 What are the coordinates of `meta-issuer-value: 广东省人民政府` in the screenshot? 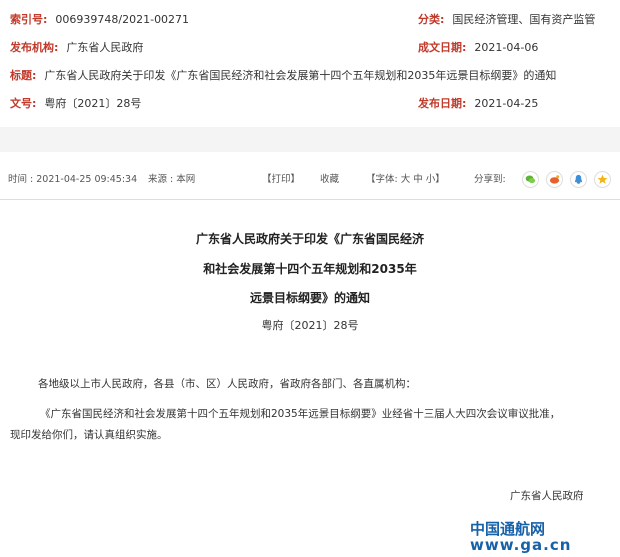 It's located at (105, 47).